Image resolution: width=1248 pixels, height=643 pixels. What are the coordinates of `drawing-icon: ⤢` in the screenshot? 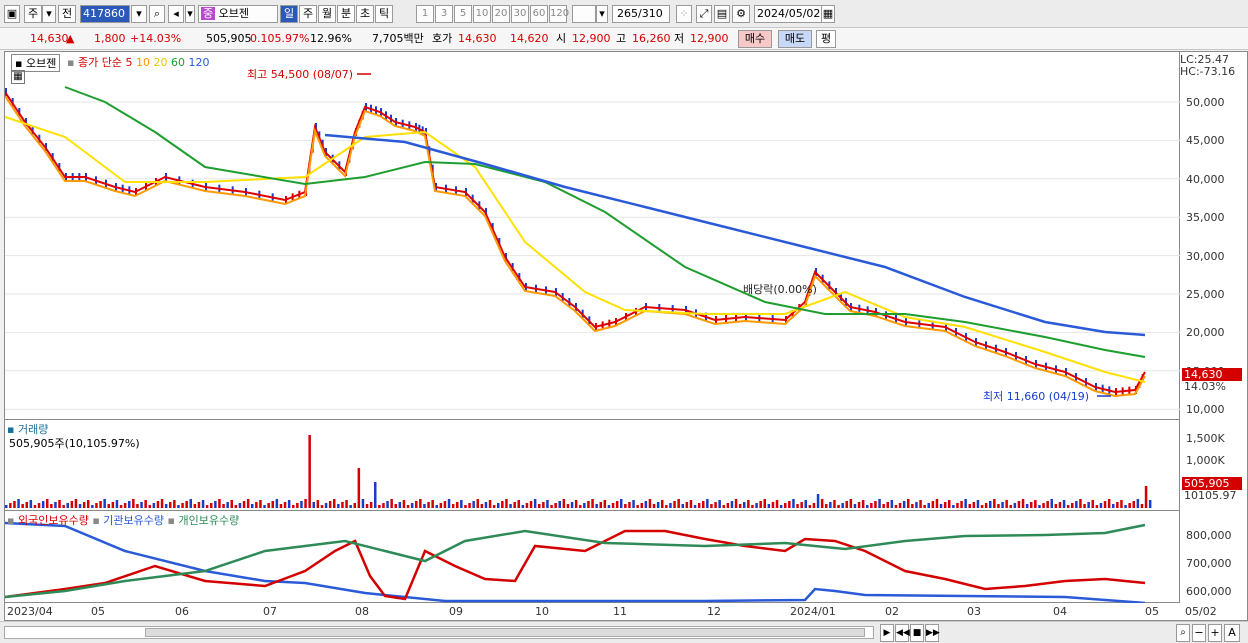 It's located at (704, 14).